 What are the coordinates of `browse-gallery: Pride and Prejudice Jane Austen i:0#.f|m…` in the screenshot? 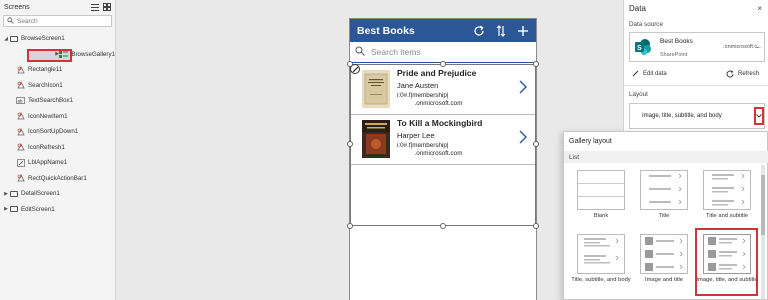 It's located at (443, 145).